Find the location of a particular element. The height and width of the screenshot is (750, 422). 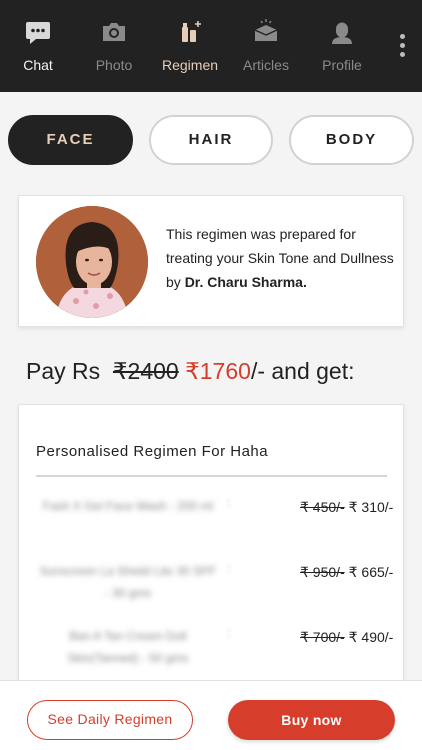

nav-item-regimen: Regimen is located at coordinates (190, 46).